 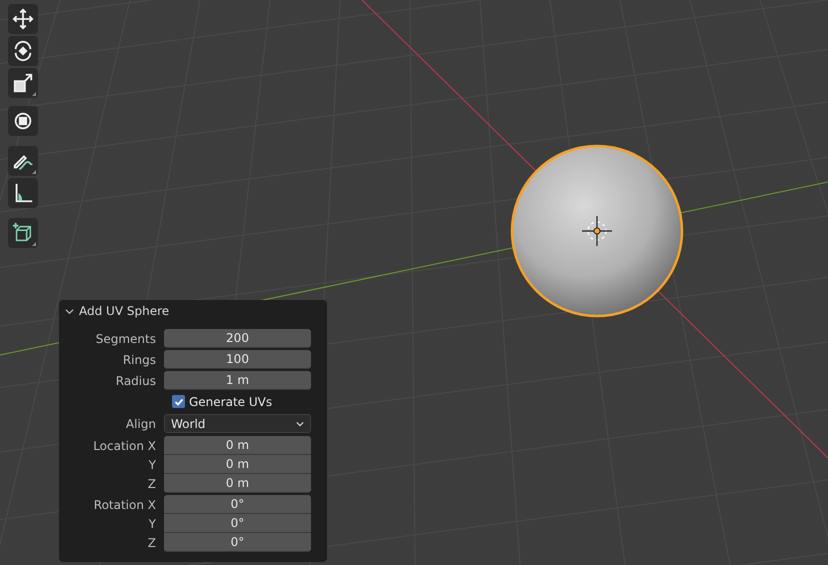 What do you see at coordinates (597, 231) in the screenshot?
I see `origin-cursor-icon` at bounding box center [597, 231].